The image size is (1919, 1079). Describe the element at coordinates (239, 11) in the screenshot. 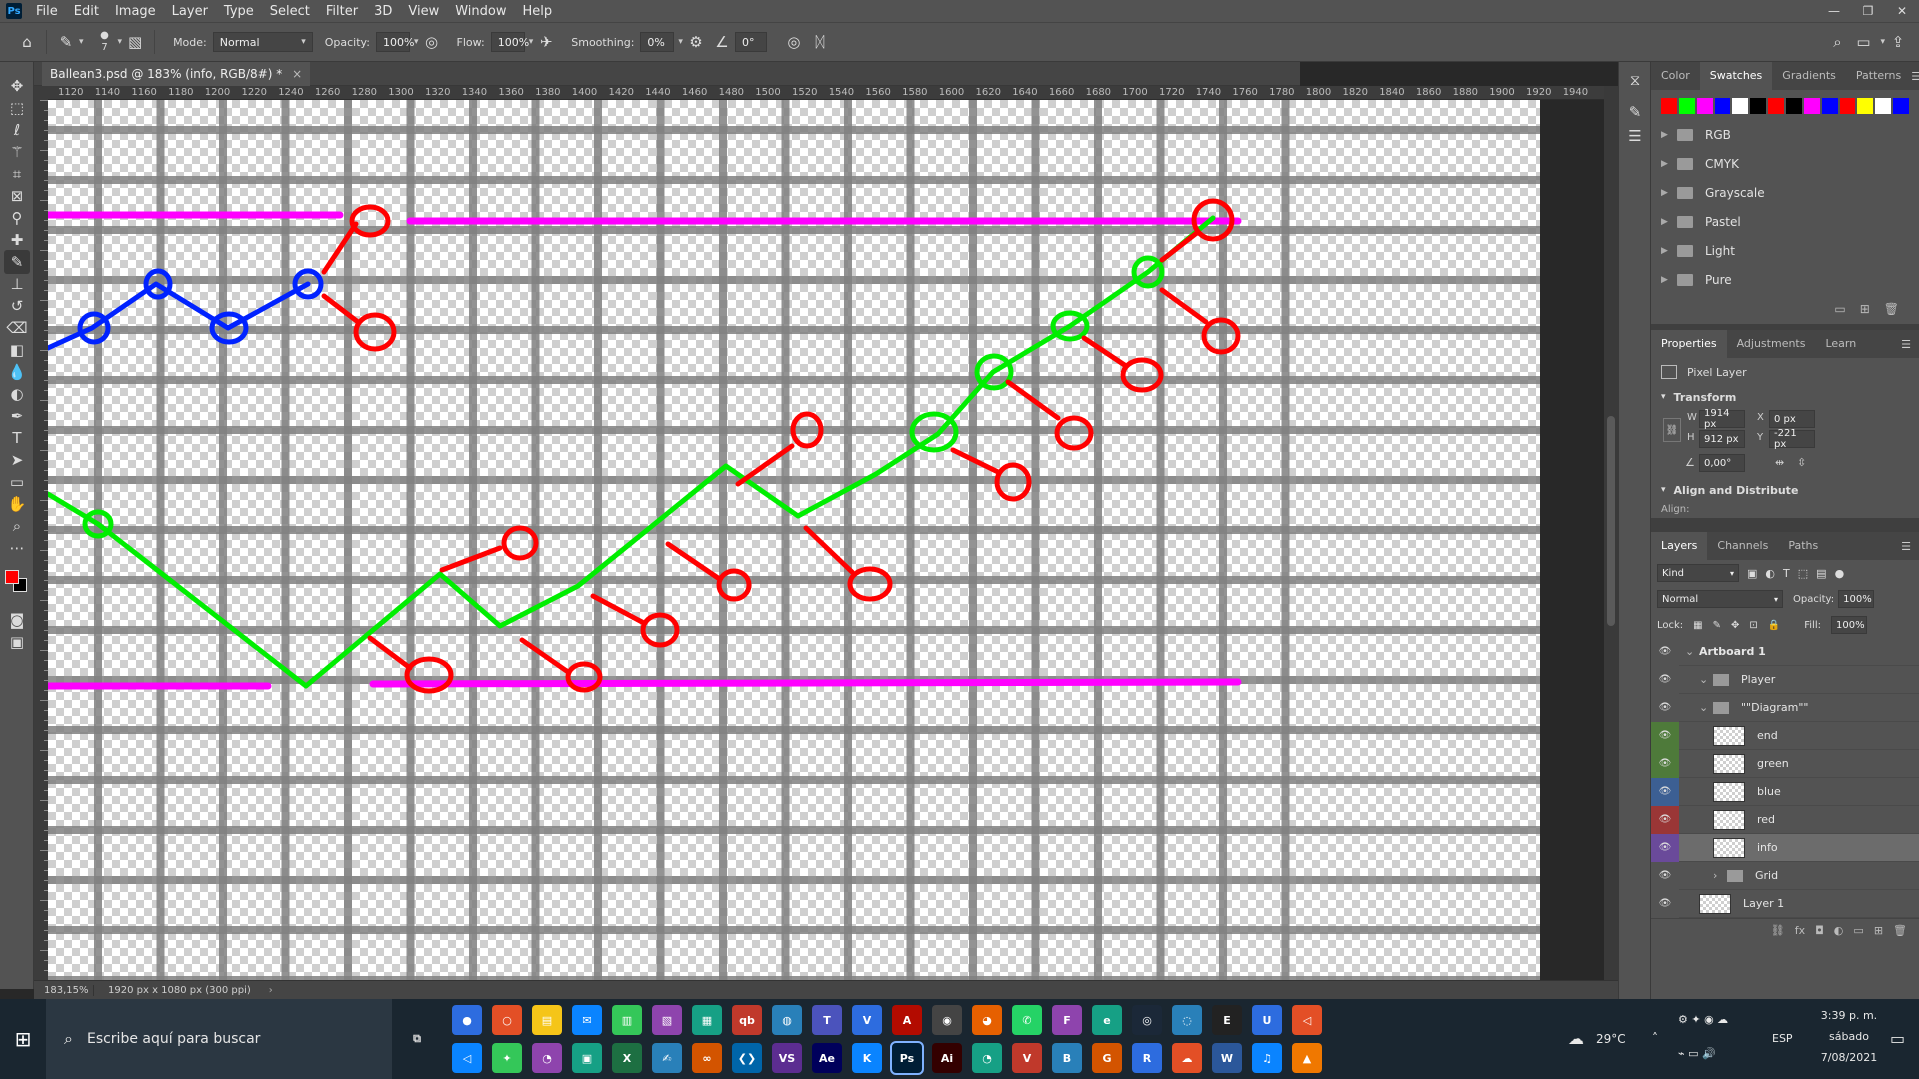

I see `menu-type: Type` at that location.